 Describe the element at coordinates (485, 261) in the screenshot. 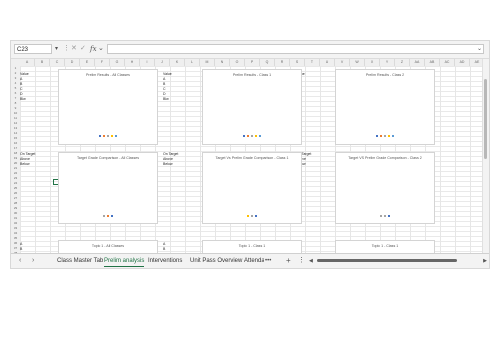

I see `scroll-right-icon: ▶` at that location.